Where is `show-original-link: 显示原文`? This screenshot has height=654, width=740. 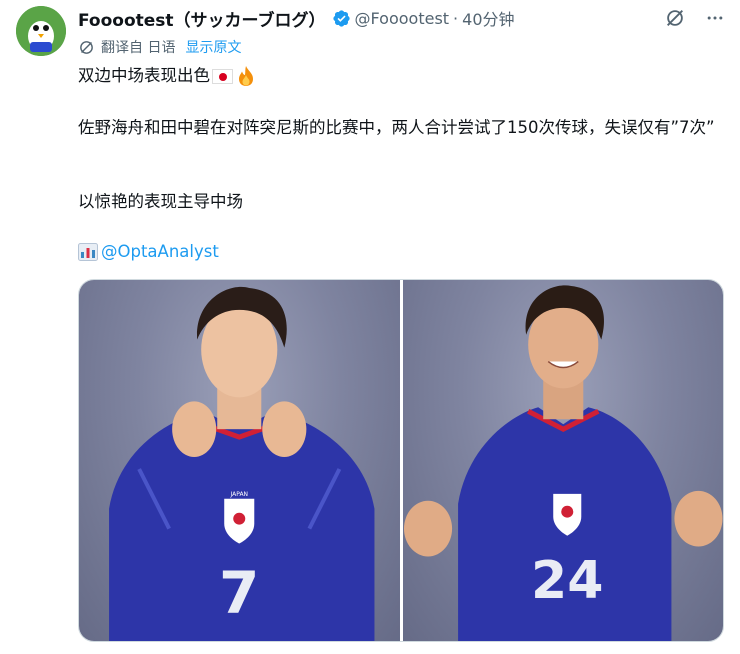
show-original-link: 显示原文 is located at coordinates (213, 47).